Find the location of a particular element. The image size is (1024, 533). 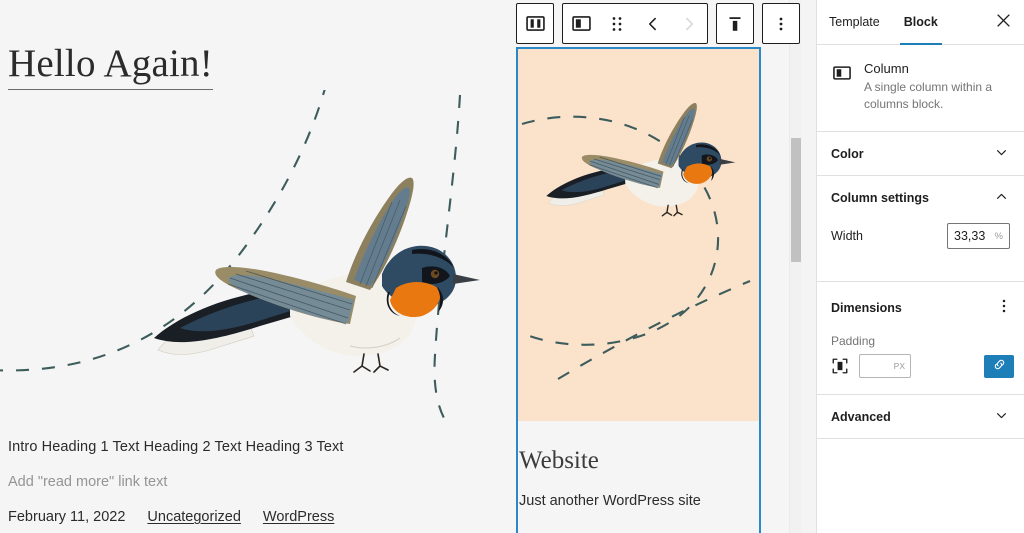

panel-advanced-header: Advanced is located at coordinates (920, 416).